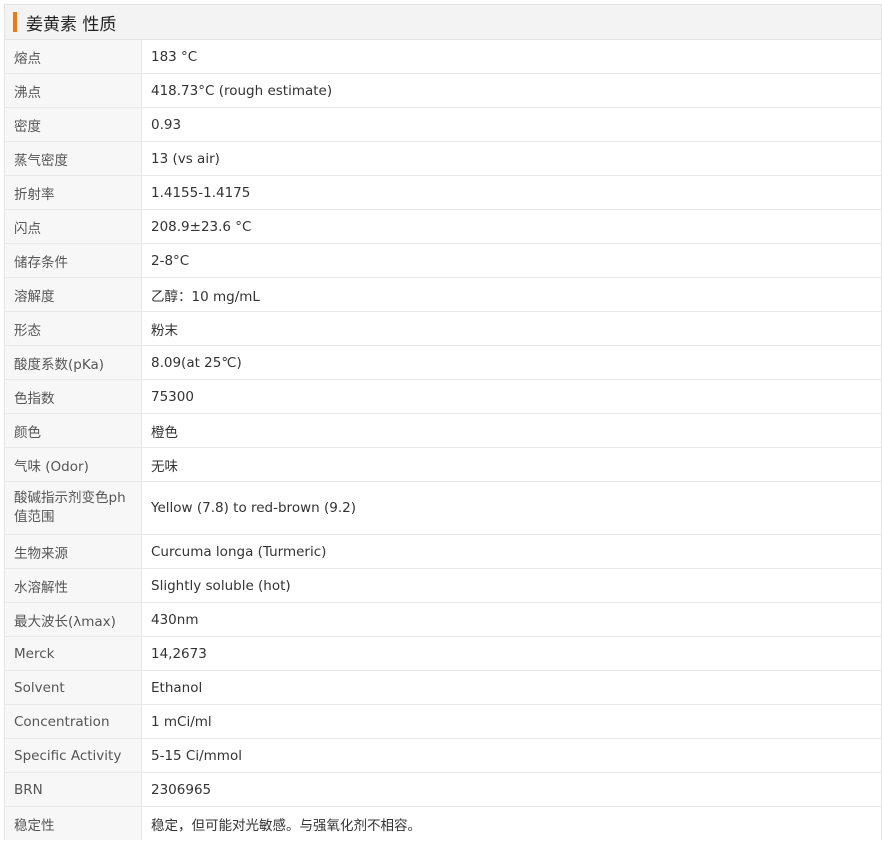  I want to click on property-value: 14,2673, so click(511, 653).